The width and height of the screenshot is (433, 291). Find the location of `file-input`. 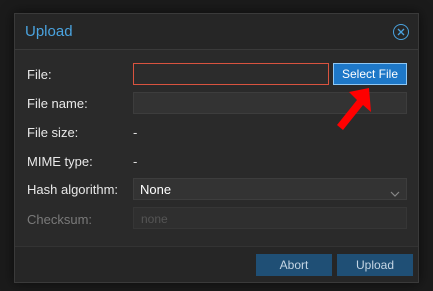

file-input is located at coordinates (231, 74).